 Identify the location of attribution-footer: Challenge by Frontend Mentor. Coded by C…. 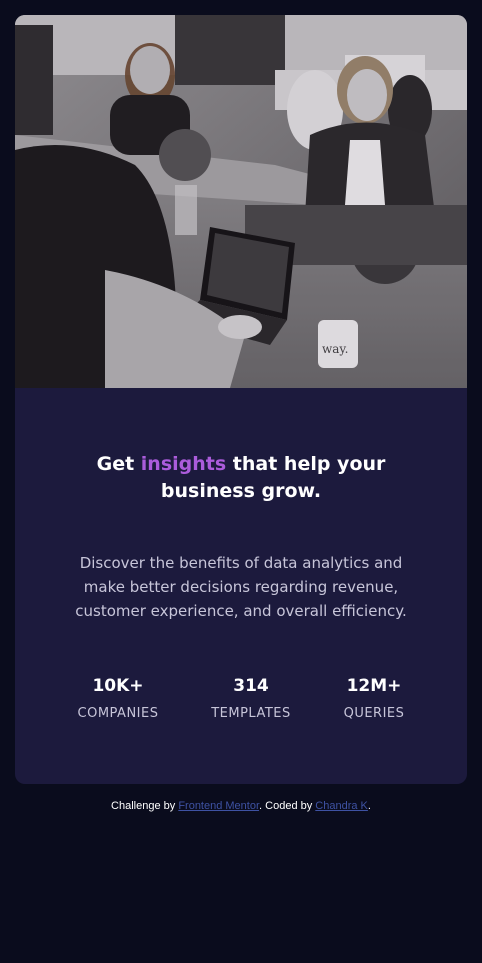
(241, 806).